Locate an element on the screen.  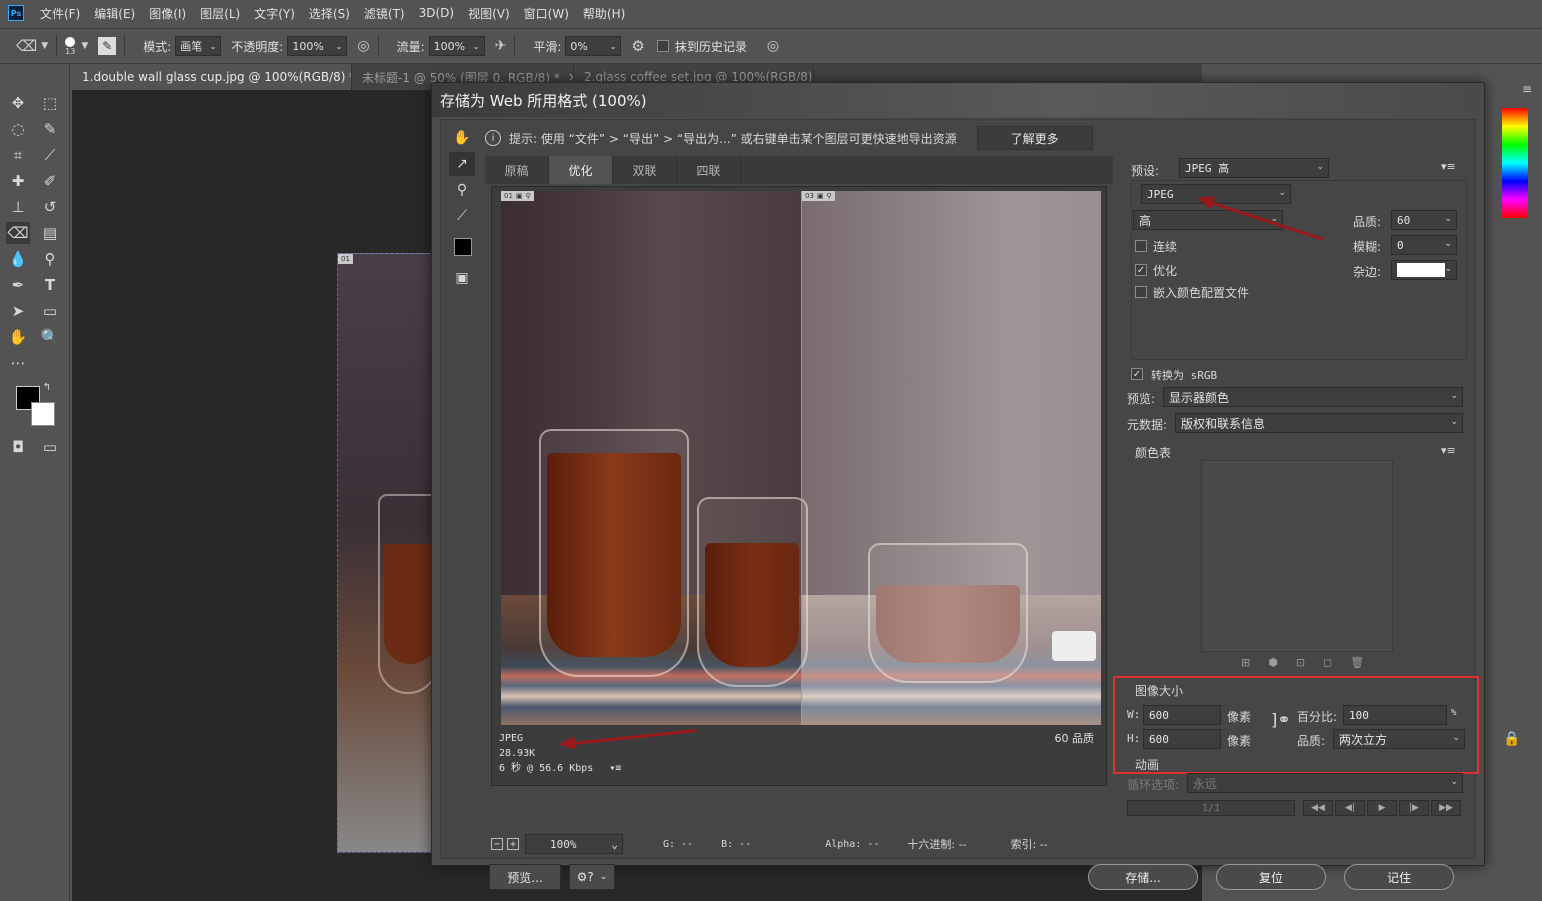
tab-2-up: 双联 is located at coordinates (645, 170).